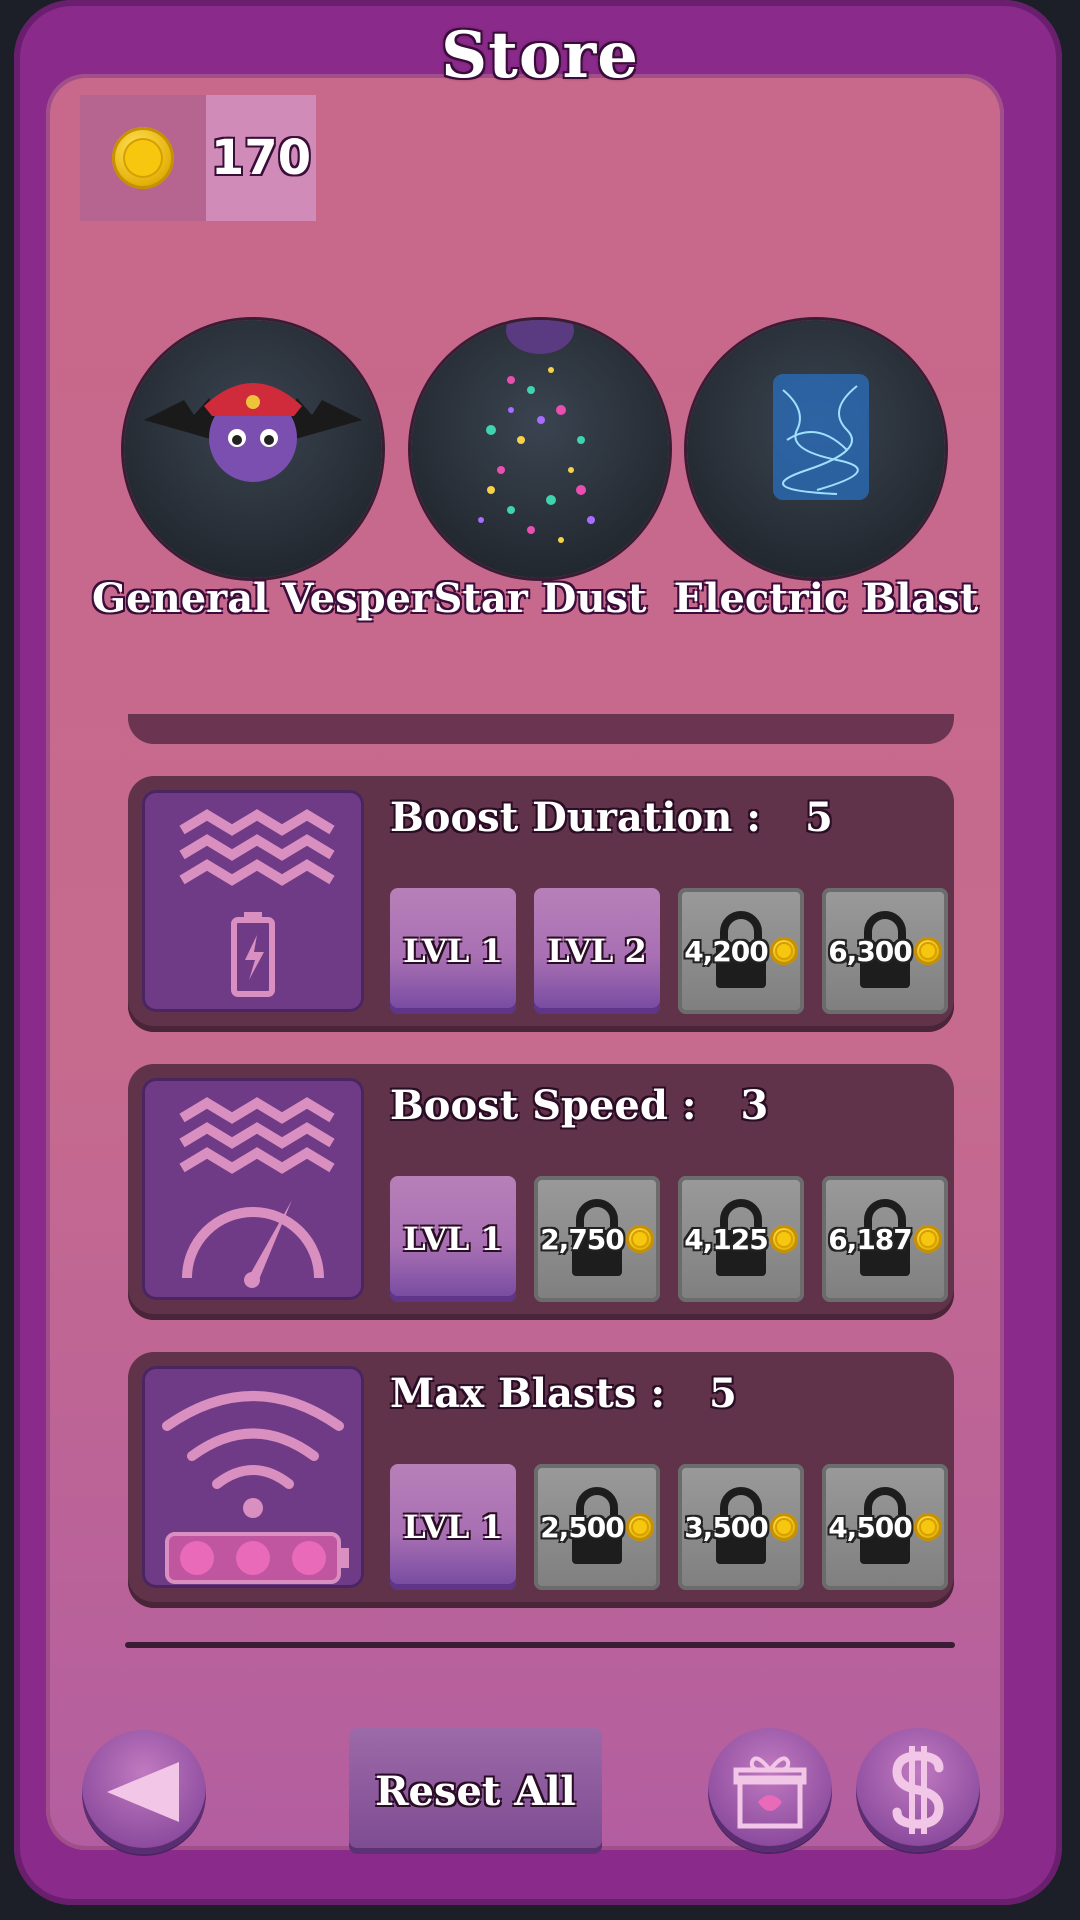 This screenshot has width=1080, height=1920. I want to click on featured-item-electric-blast, so click(816, 449).